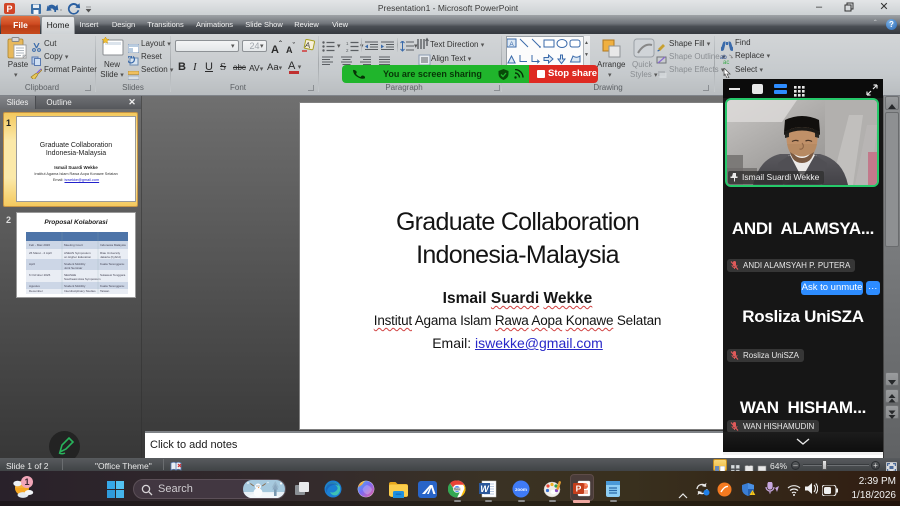 The height and width of the screenshot is (506, 900). Describe the element at coordinates (40, 275) in the screenshot. I see `svg-text: 6 Oct'ober 2026` at that location.